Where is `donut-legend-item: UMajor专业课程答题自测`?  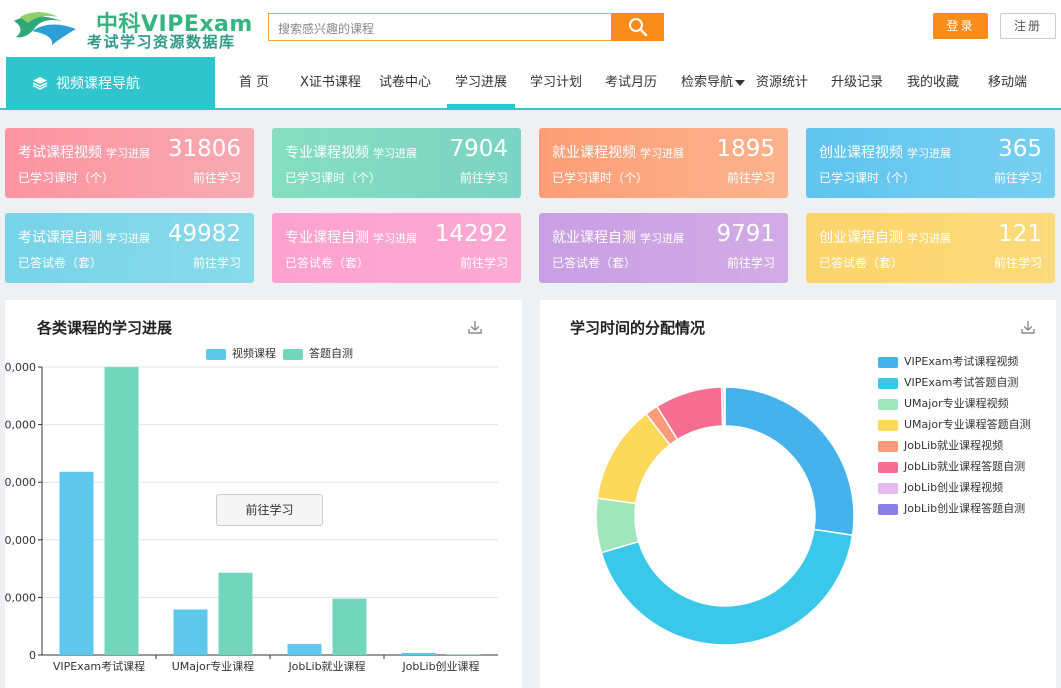 donut-legend-item: UMajor专业课程答题自测 is located at coordinates (954, 423).